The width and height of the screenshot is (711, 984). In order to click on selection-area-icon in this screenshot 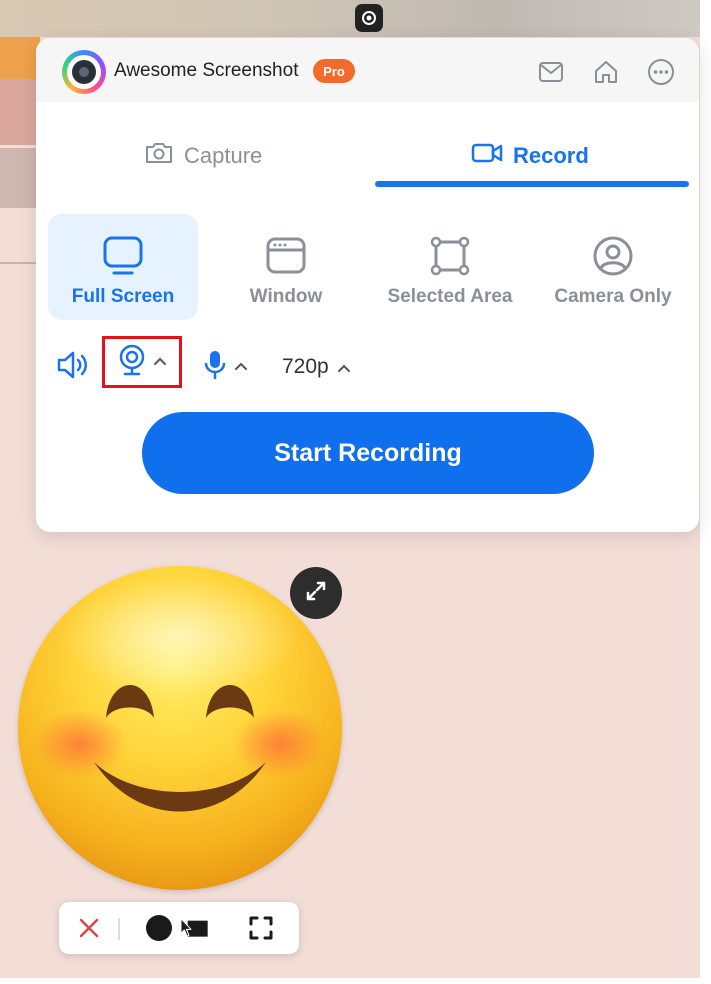, I will do `click(450, 256)`.